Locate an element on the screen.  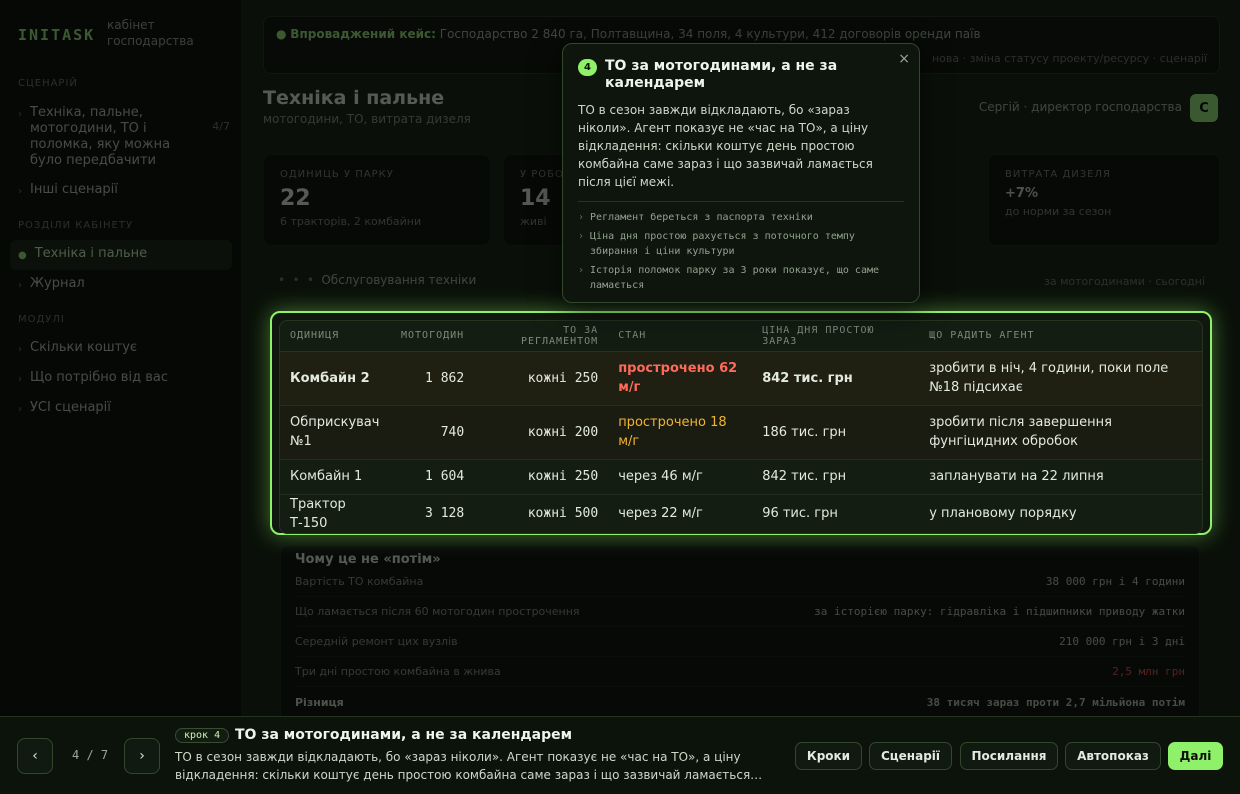
column-header: ОДИНИЦЯ is located at coordinates (335, 336).